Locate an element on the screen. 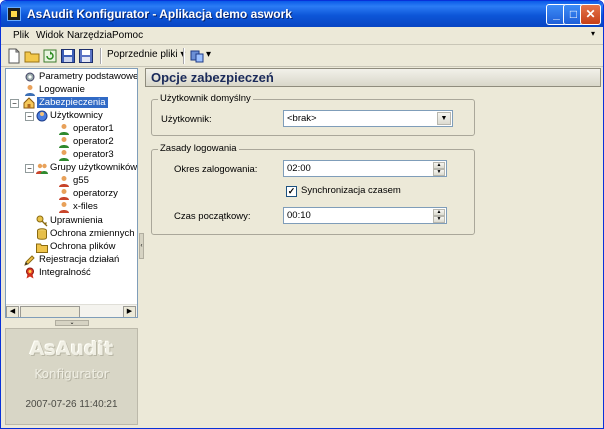 This screenshot has height=429, width=604. open-folder-icon is located at coordinates (32, 56).